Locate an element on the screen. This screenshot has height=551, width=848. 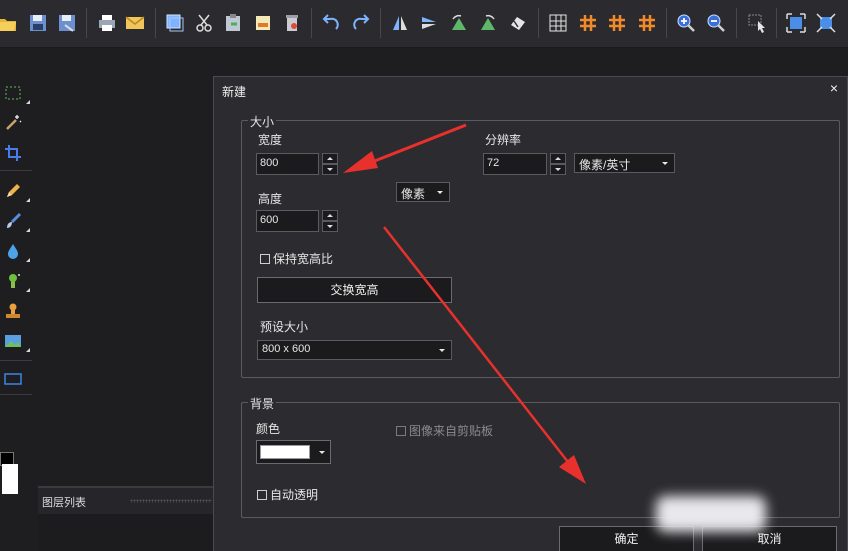
grid-icon is located at coordinates (558, 23).